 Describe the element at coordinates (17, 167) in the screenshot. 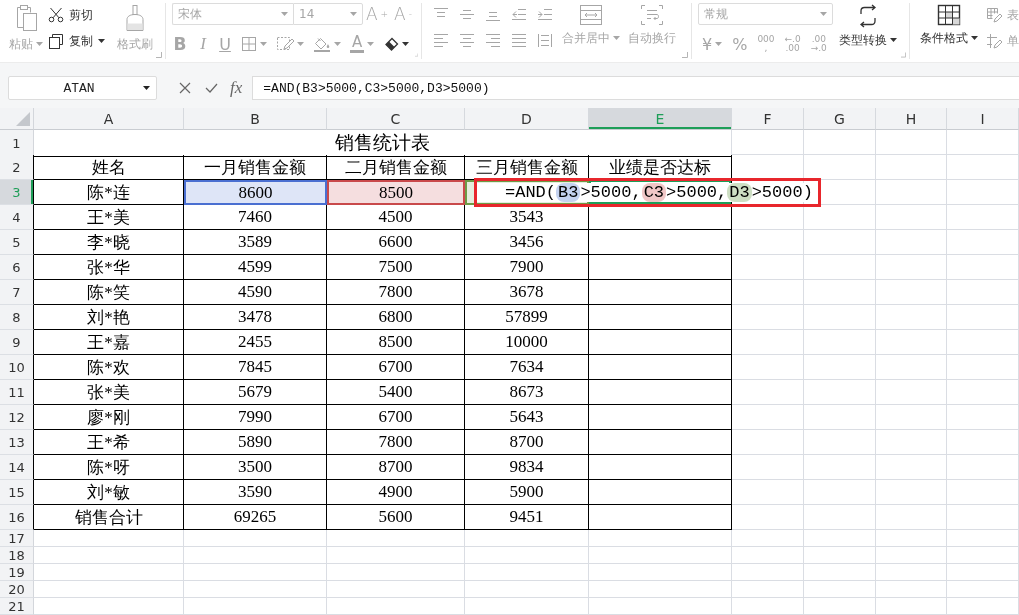

I see `row-header: 2` at that location.